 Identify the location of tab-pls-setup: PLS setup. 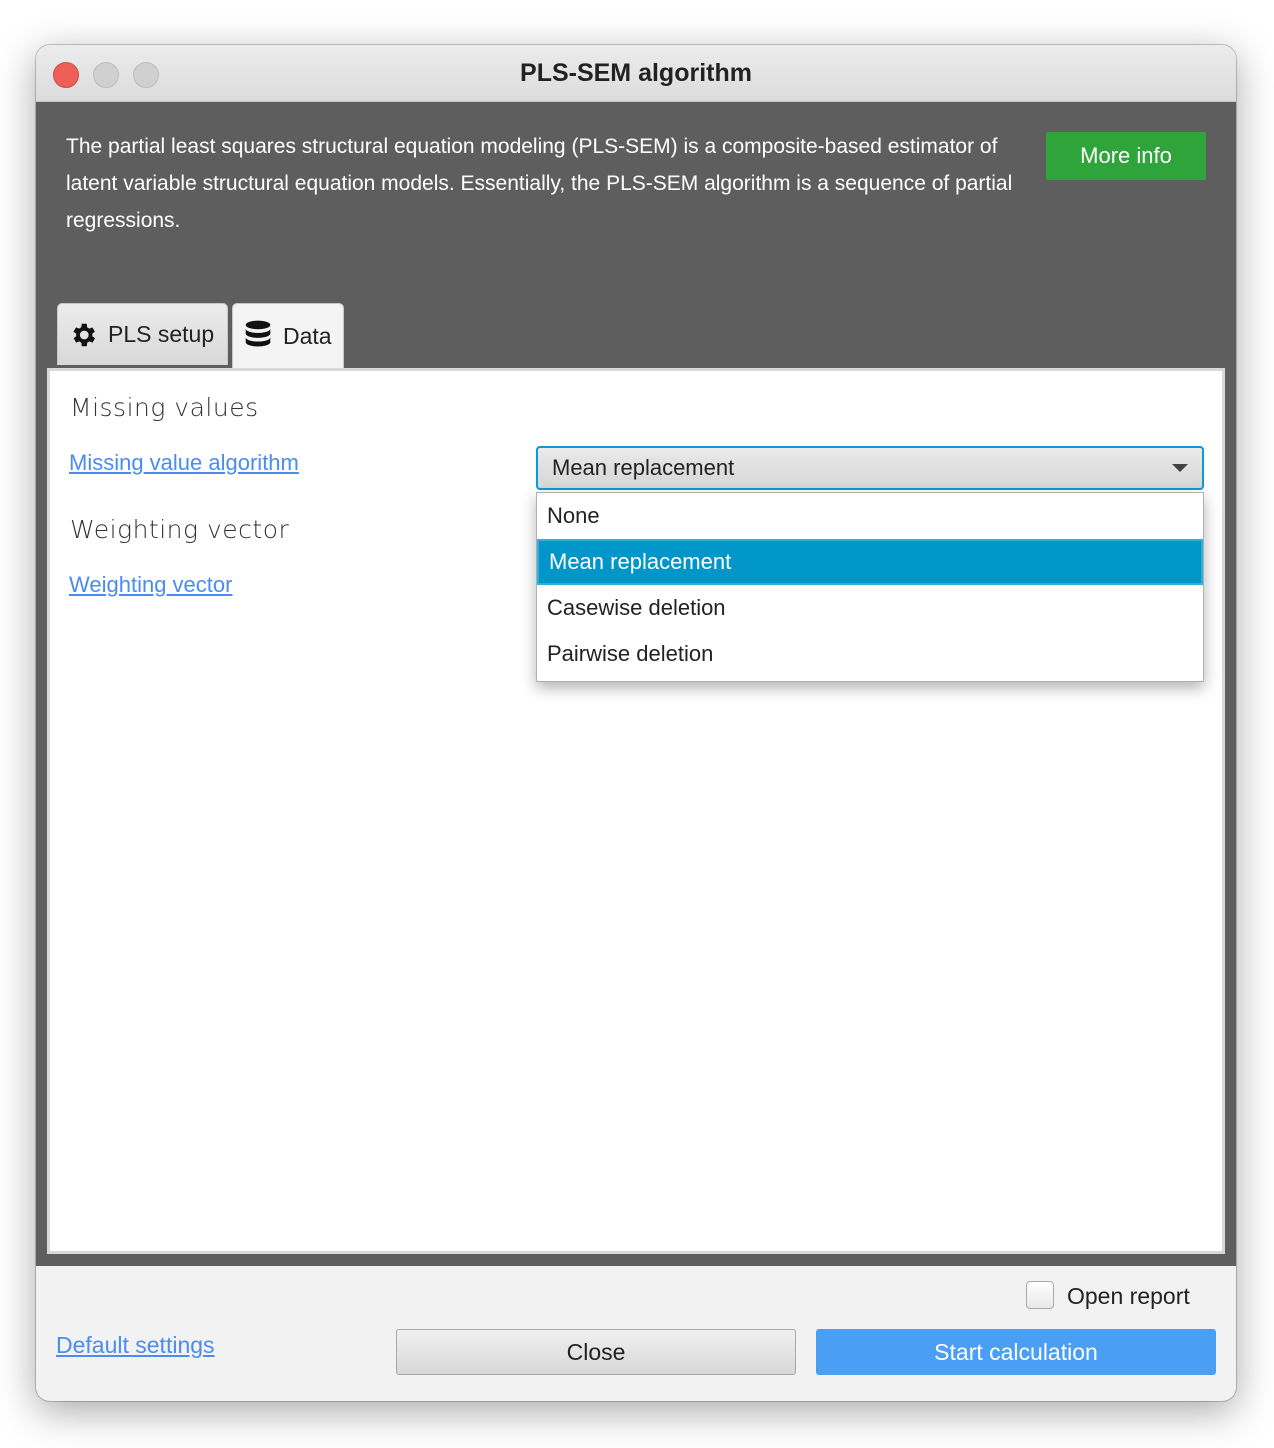
(142, 334).